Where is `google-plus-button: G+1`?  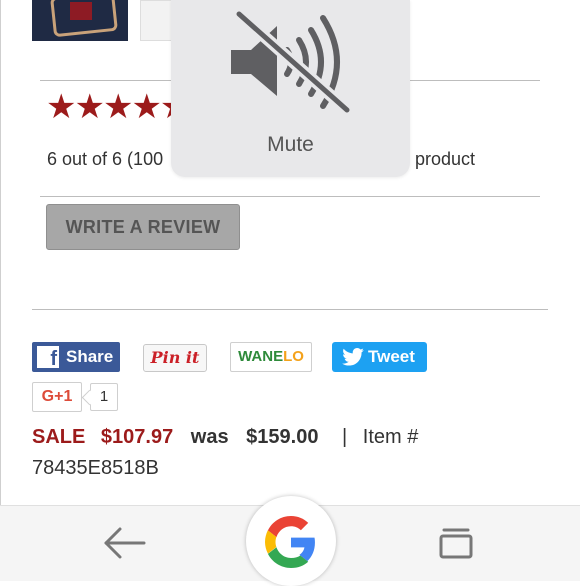
google-plus-button: G+1 is located at coordinates (57, 397).